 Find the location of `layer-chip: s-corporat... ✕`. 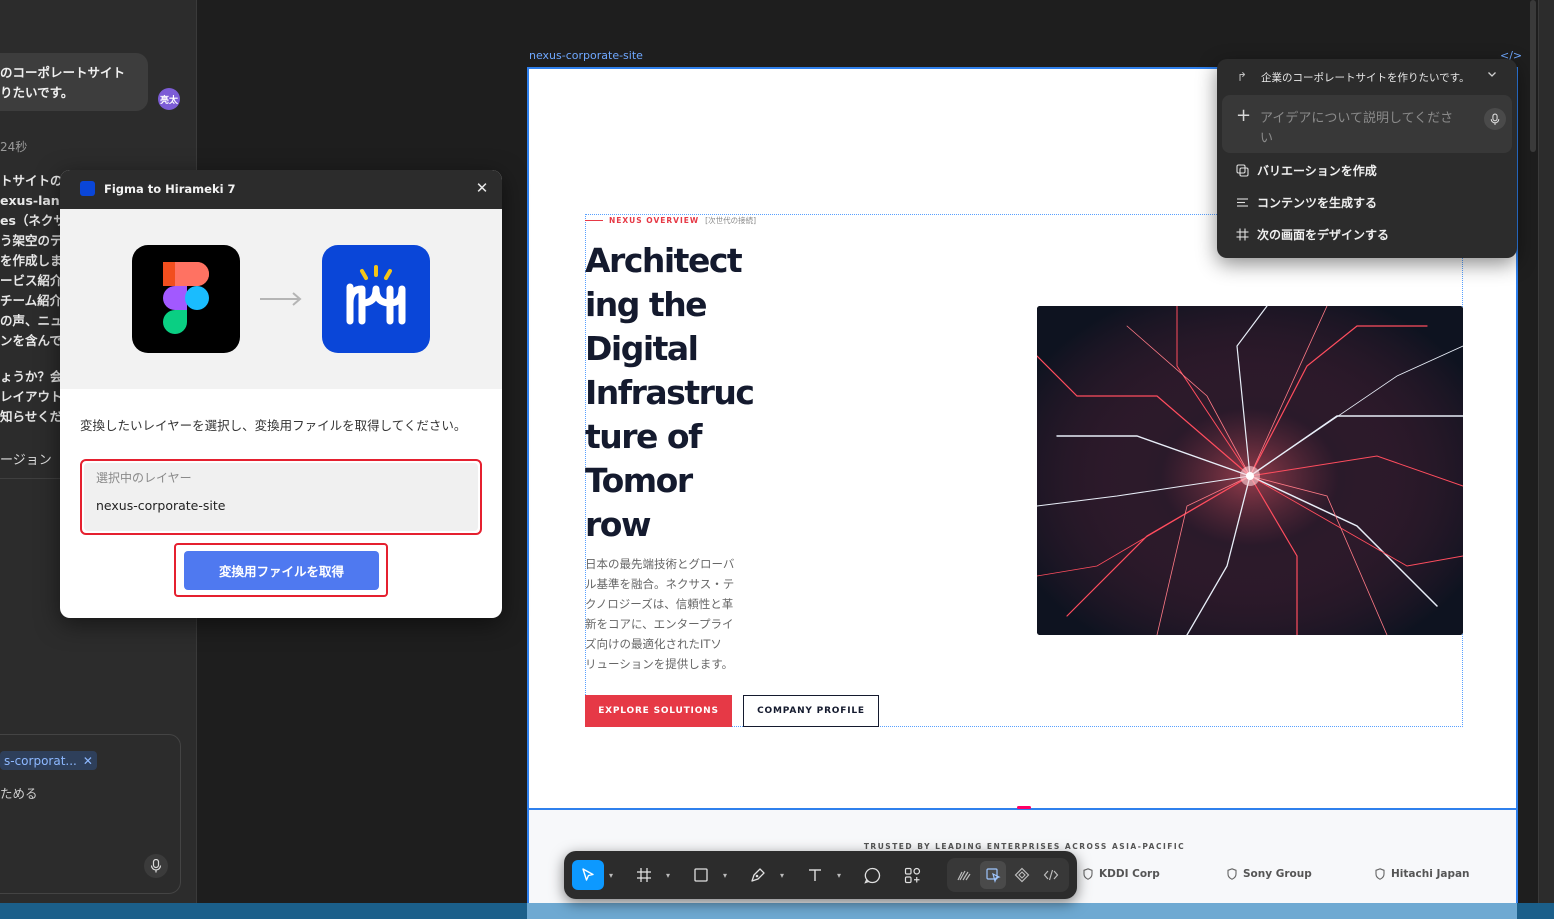

layer-chip: s-corporat... ✕ is located at coordinates (48, 760).